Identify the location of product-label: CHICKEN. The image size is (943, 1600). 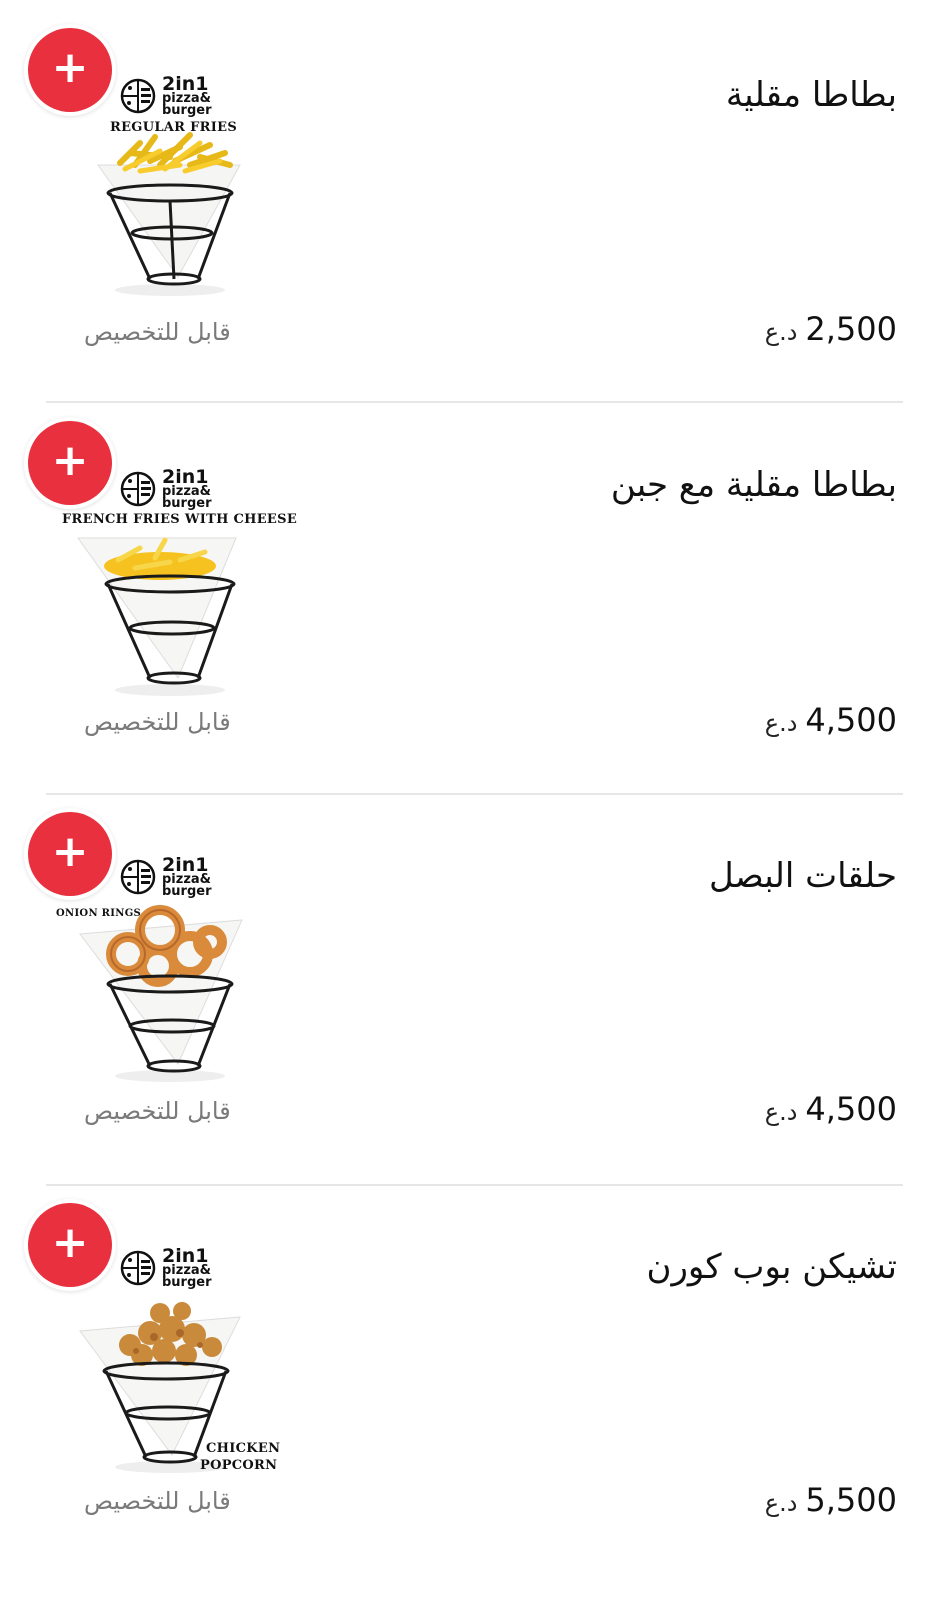
(243, 1448).